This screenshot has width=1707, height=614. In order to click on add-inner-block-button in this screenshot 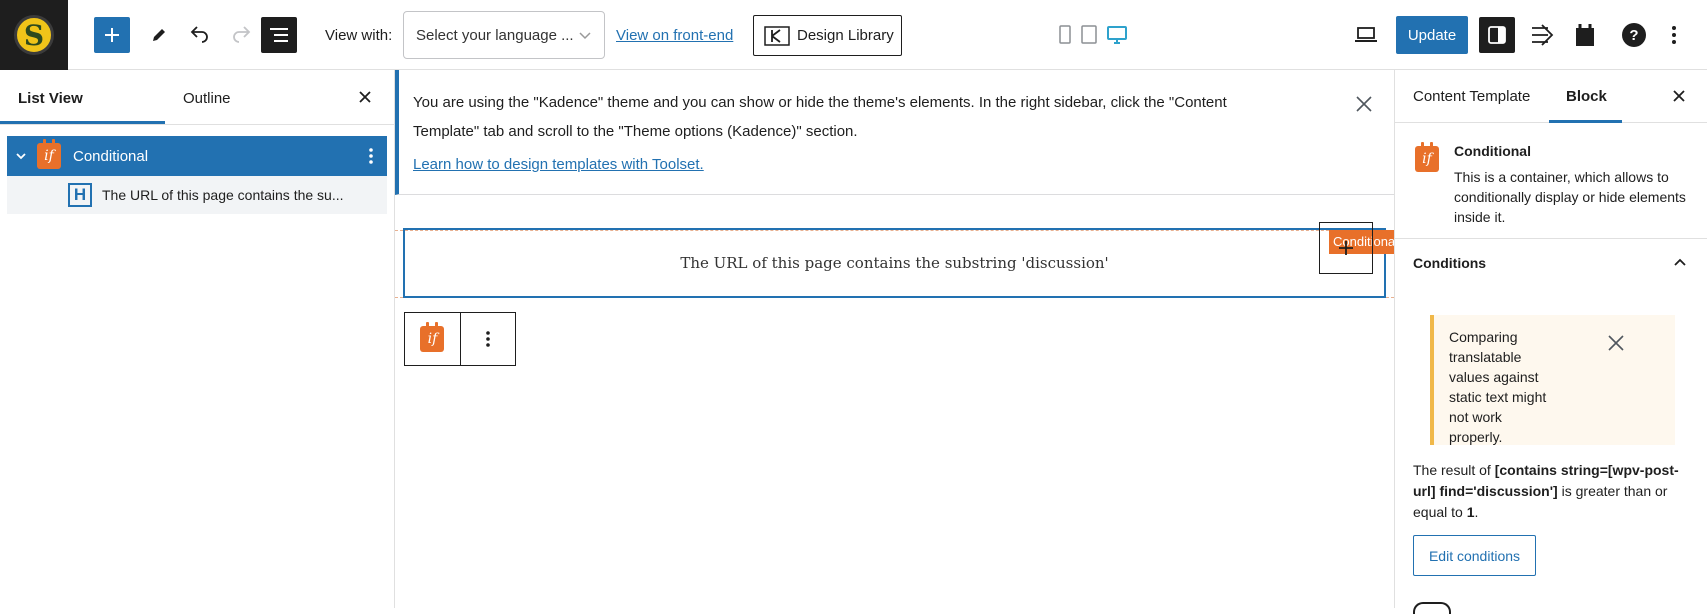, I will do `click(1346, 248)`.